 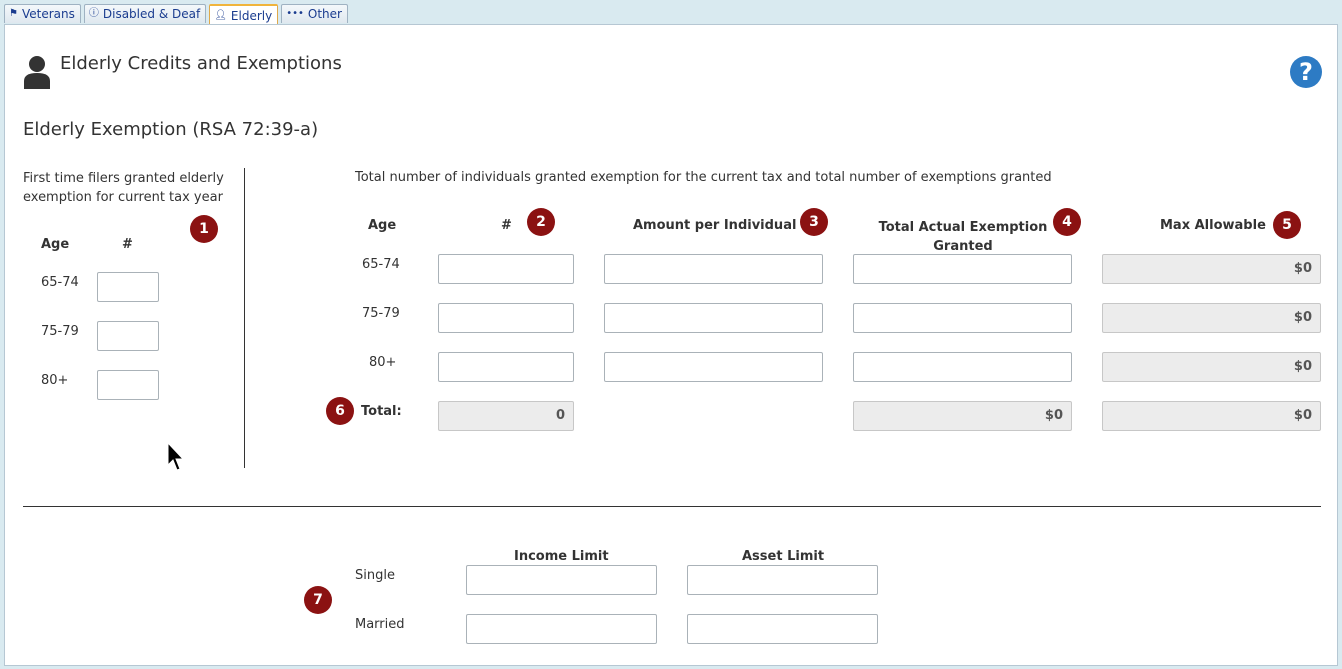 What do you see at coordinates (324, 14) in the screenshot?
I see `tab-label: Other` at bounding box center [324, 14].